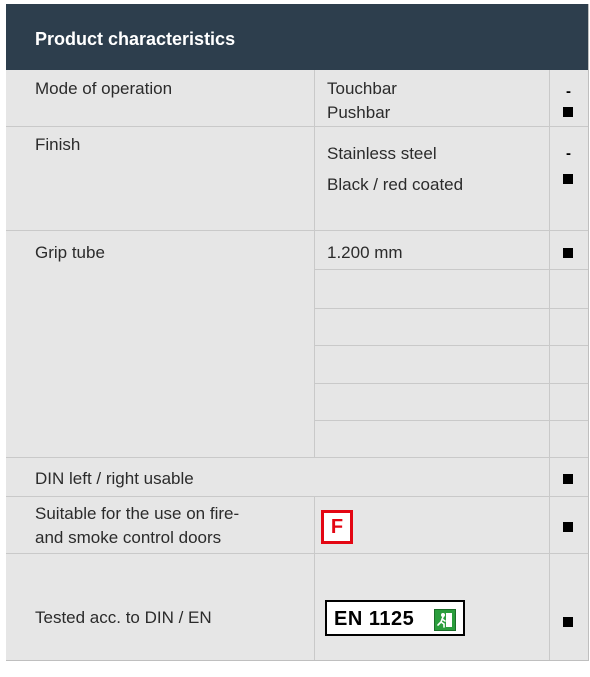 The image size is (590, 677). Describe the element at coordinates (568, 91) in the screenshot. I see `mode-touchbar-dash: -` at that location.